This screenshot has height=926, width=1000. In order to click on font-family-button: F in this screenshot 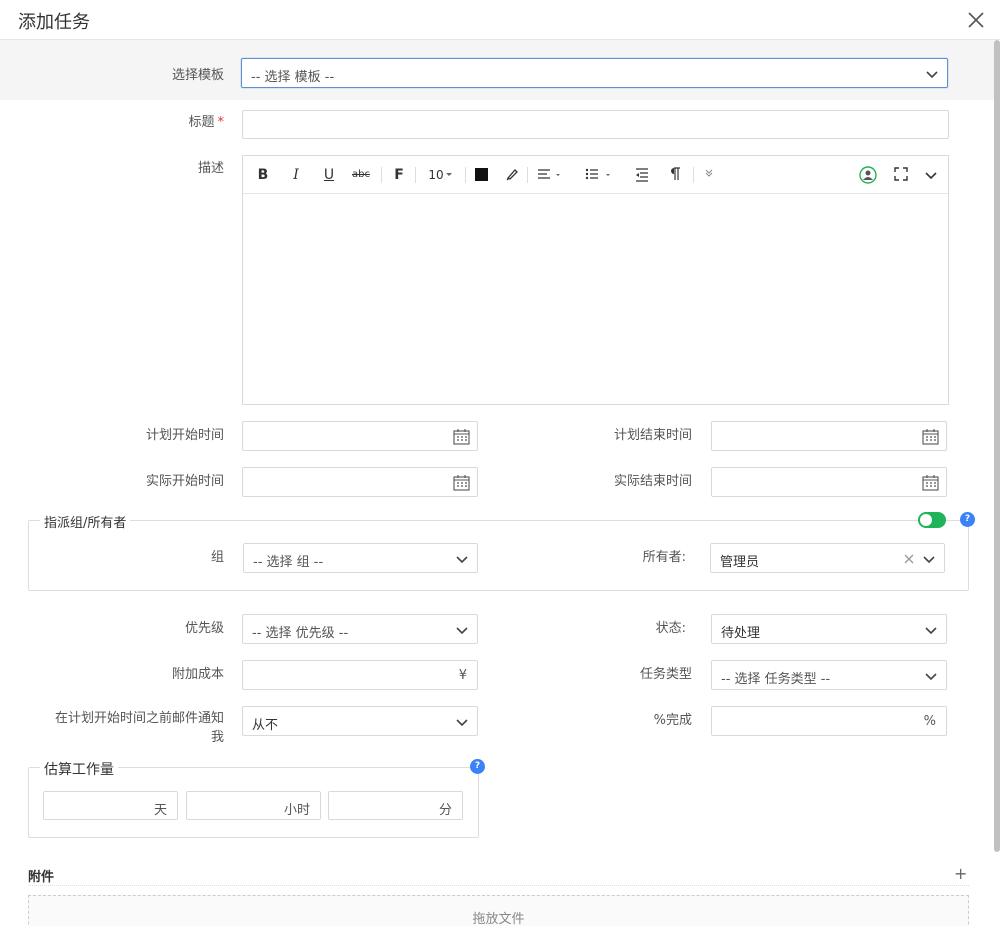, I will do `click(399, 175)`.